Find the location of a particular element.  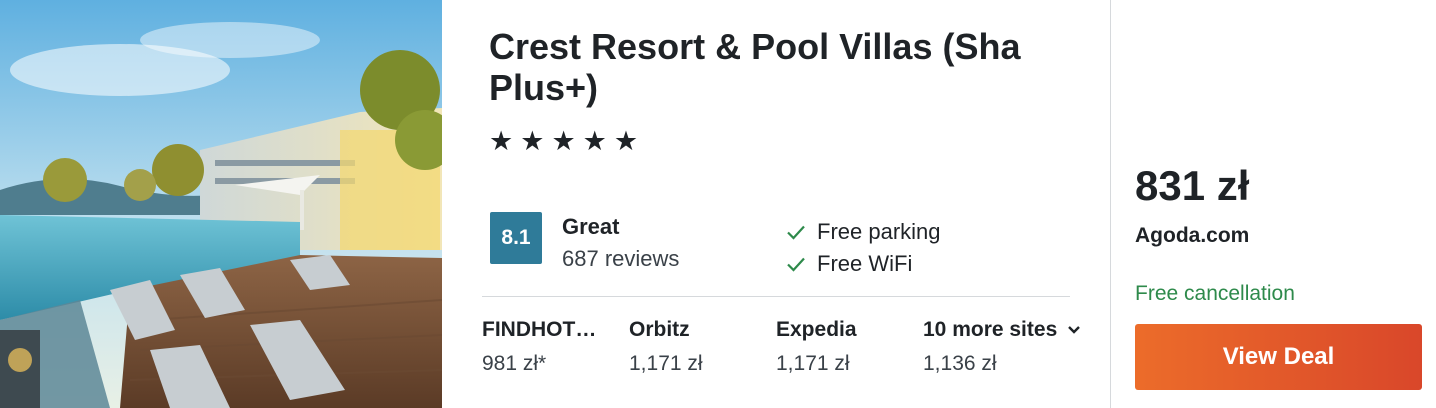

site-name: Expedia is located at coordinates (816, 329).